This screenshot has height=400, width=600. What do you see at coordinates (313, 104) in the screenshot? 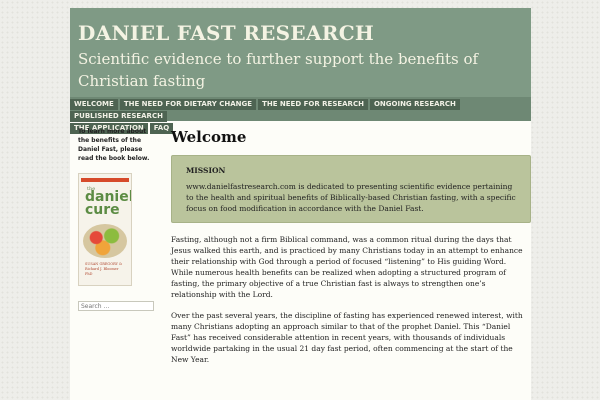
I see `nav-item-need-for-research: THE NEED FOR RESEARCH` at bounding box center [313, 104].